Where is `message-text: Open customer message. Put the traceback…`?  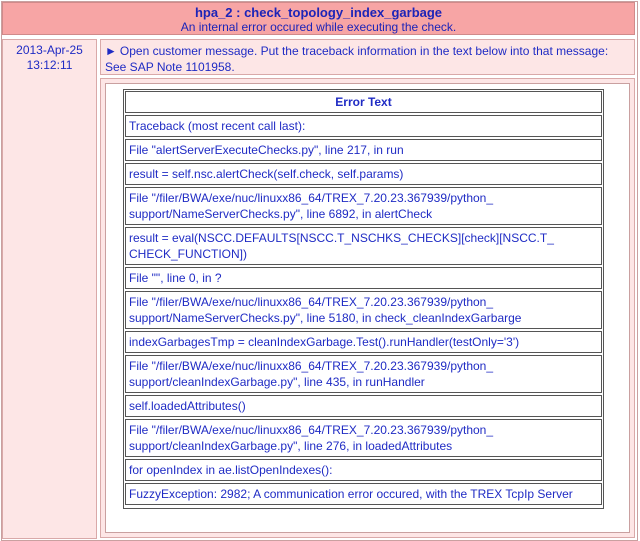 message-text: Open customer message. Put the traceback… is located at coordinates (357, 59).